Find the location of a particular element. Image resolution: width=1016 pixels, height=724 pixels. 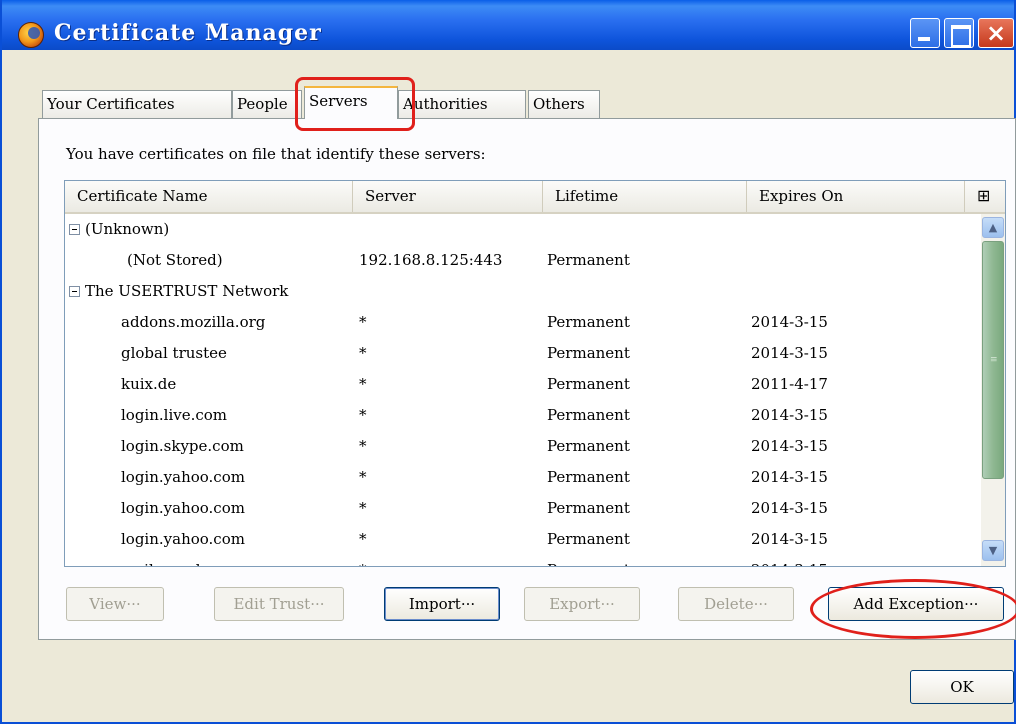

grip-icon: ≡ is located at coordinates (994, 360).